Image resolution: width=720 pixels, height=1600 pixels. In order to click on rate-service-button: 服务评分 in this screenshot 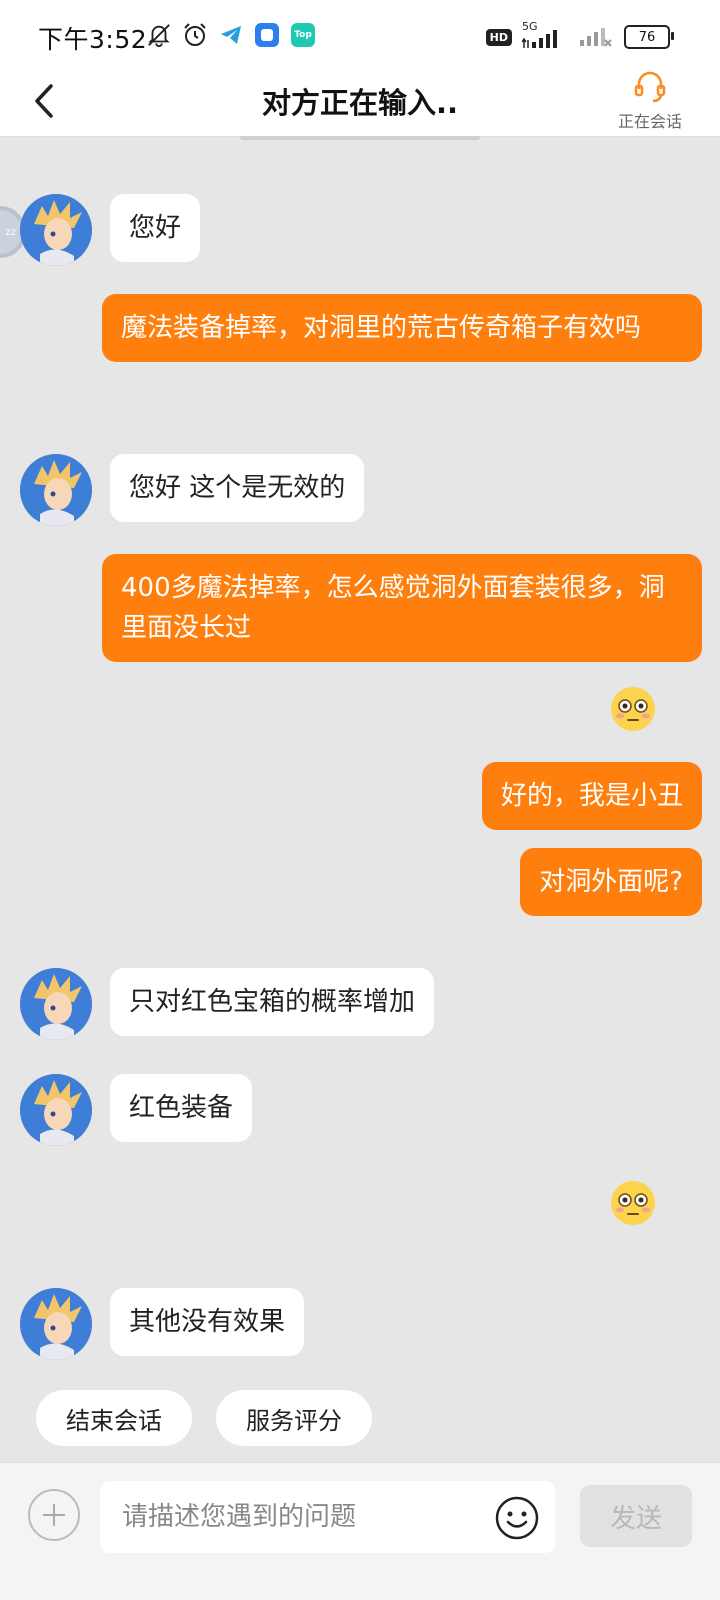, I will do `click(294, 1418)`.